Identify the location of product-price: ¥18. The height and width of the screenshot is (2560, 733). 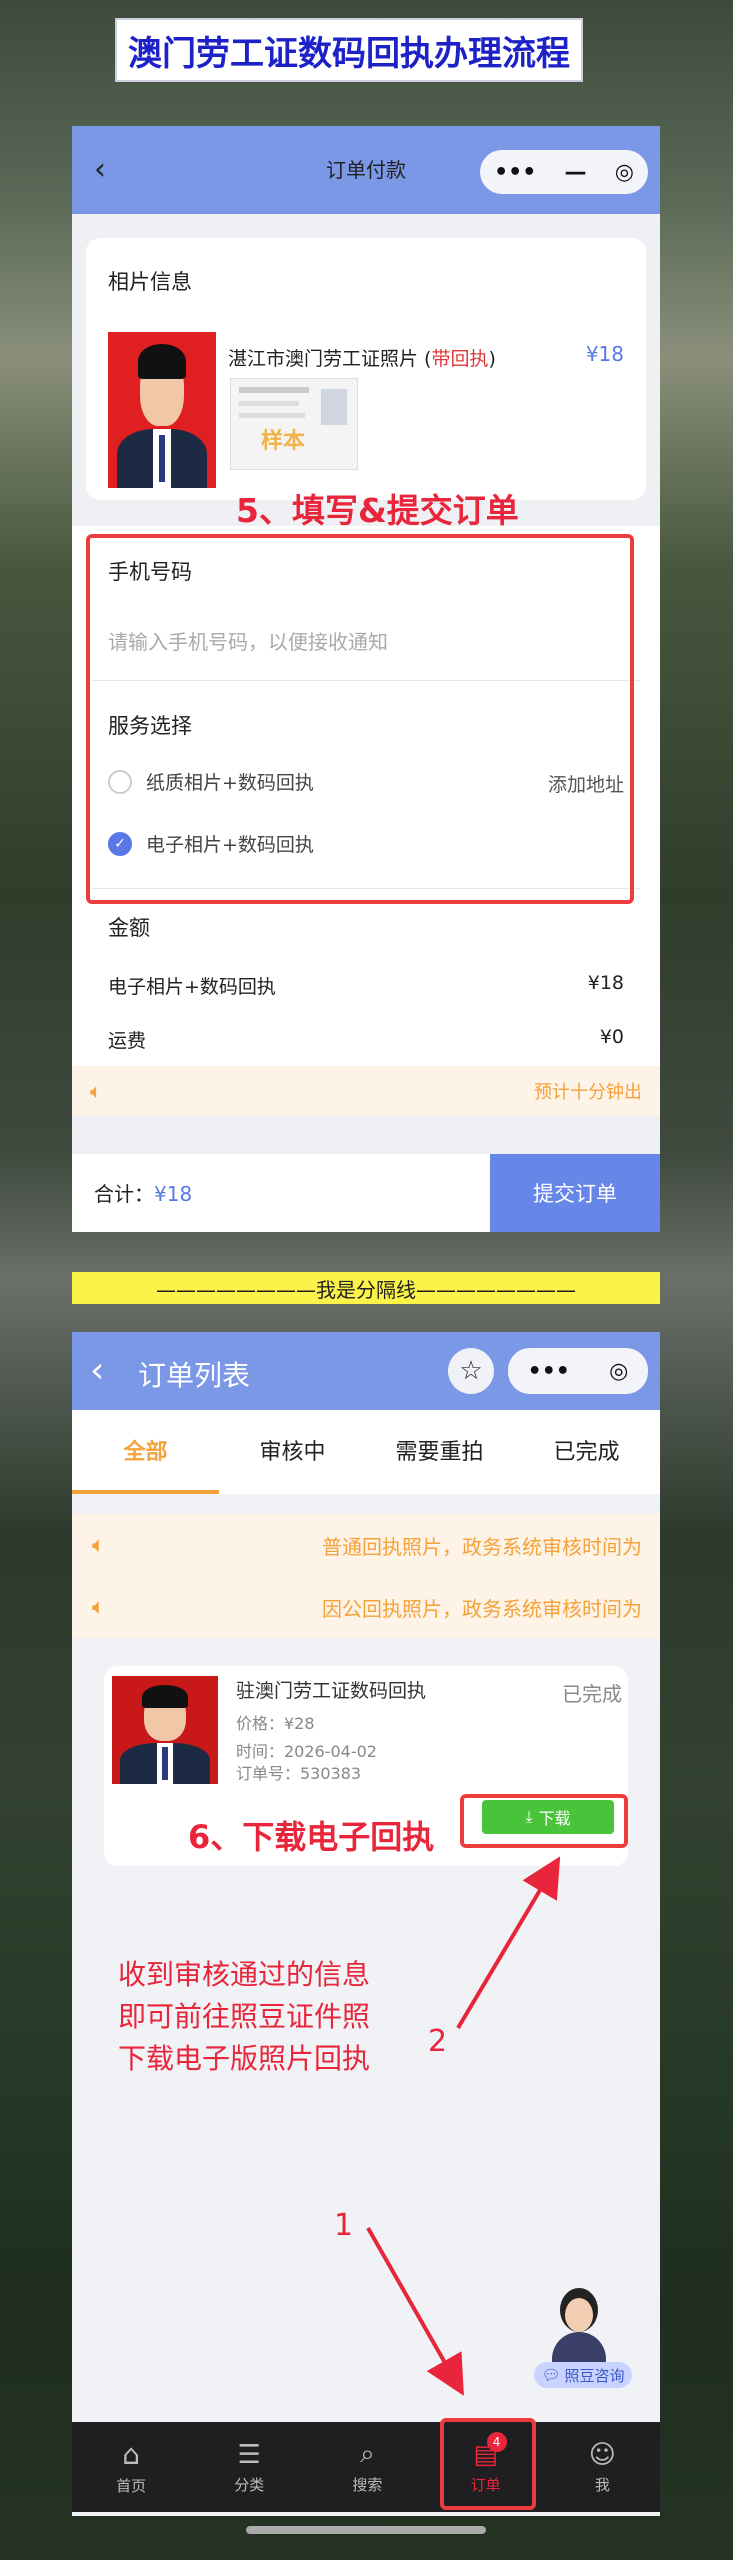
(604, 354).